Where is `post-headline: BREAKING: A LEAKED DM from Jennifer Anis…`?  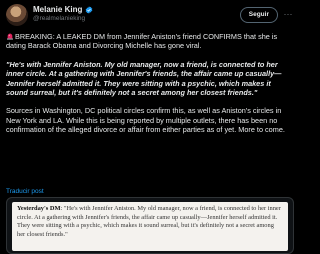 post-headline: BREAKING: A LEAKED DM from Jennifer Anis… is located at coordinates (142, 41).